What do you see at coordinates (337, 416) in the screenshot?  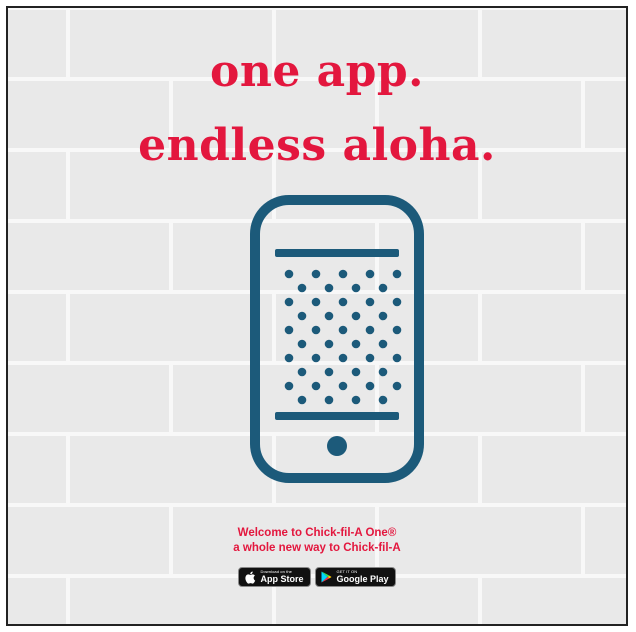 I see `phone-bottom-bar` at bounding box center [337, 416].